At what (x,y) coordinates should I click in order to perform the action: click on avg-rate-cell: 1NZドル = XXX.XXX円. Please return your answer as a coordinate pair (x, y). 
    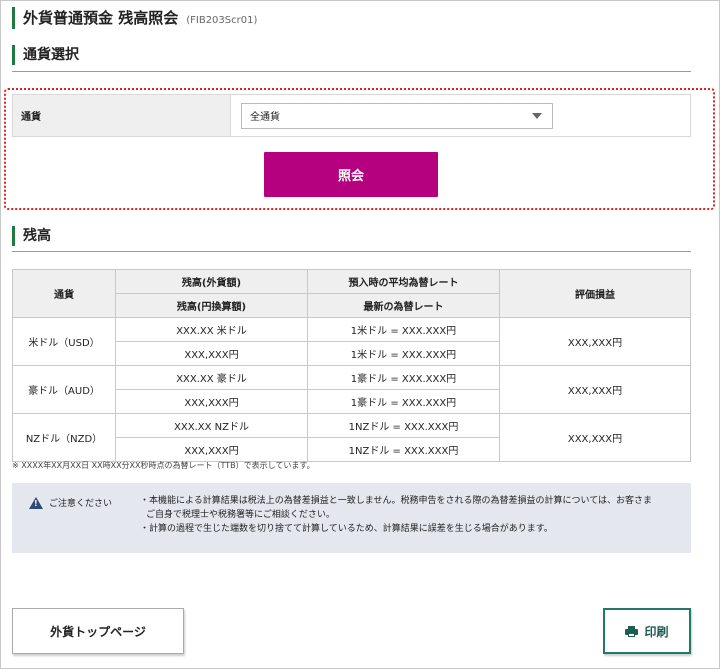
    Looking at the image, I should click on (403, 425).